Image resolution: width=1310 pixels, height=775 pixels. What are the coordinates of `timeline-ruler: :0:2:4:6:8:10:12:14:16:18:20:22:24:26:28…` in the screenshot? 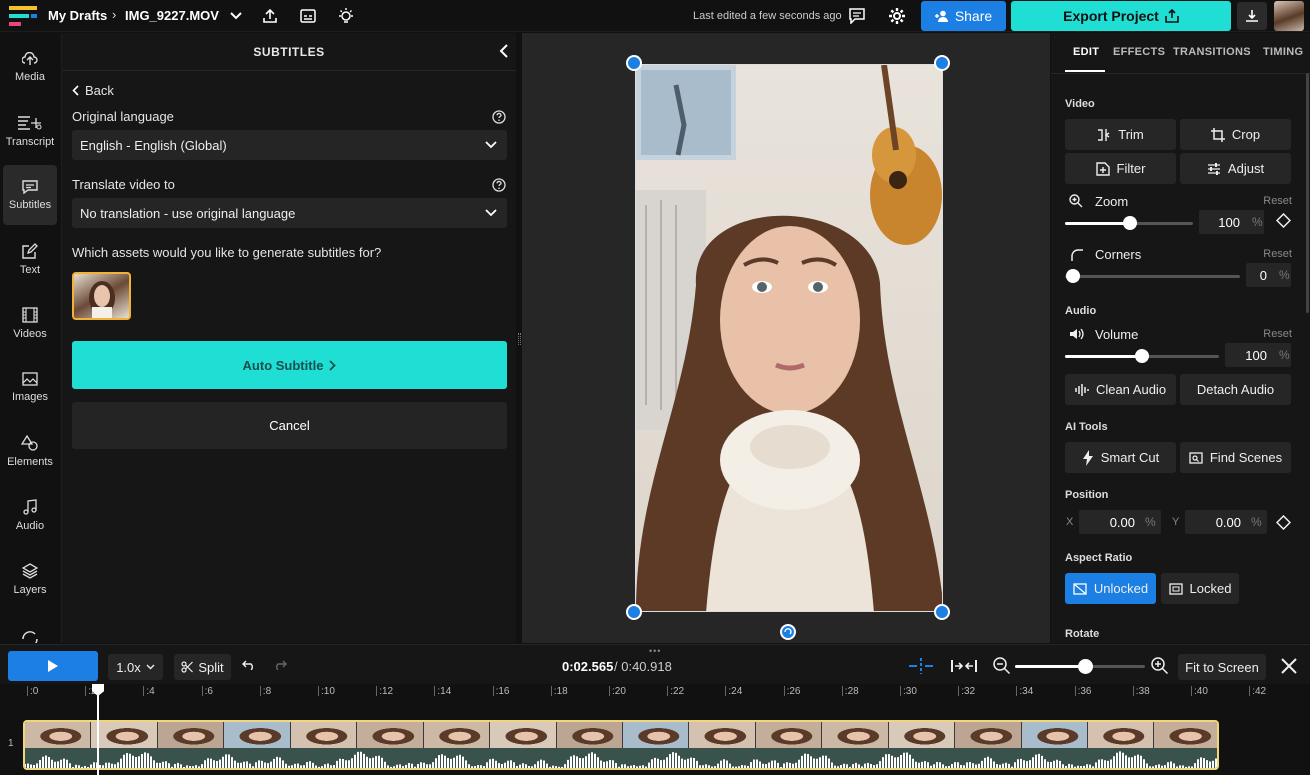 It's located at (655, 695).